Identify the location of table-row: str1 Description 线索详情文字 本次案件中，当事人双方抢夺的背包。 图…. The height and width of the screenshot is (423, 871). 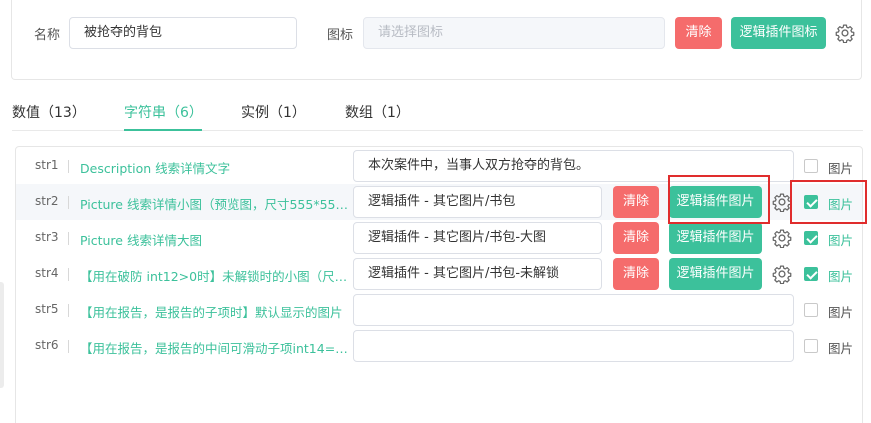
(439, 166).